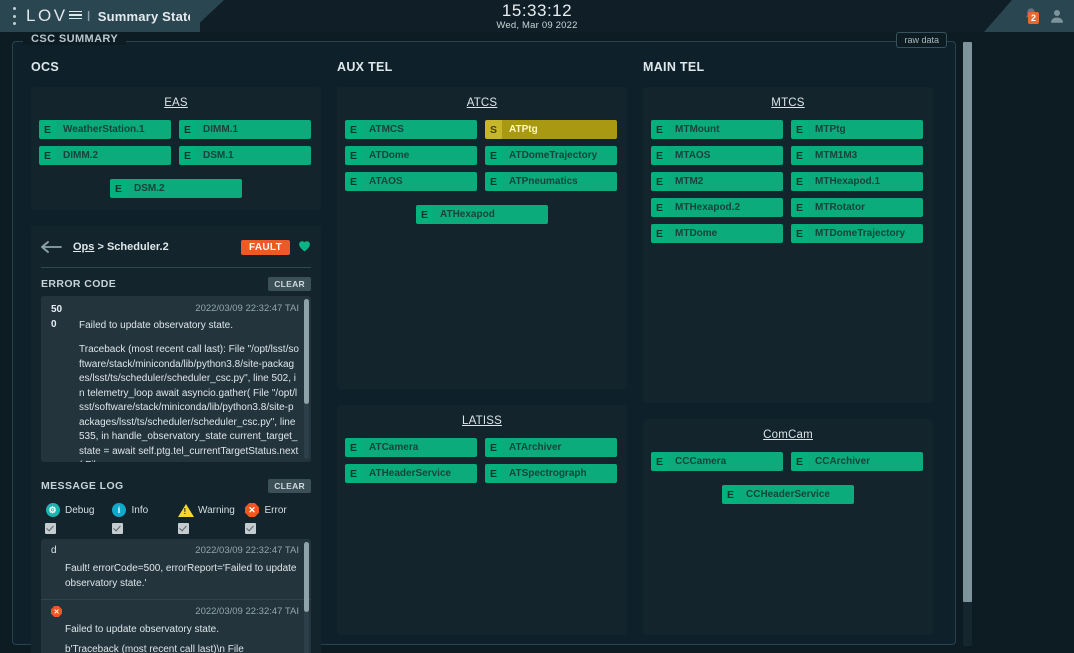 Image resolution: width=1074 pixels, height=653 pixels. Describe the element at coordinates (717, 207) in the screenshot. I see `csc-mthexapod-2: E MTHexapod.2` at that location.